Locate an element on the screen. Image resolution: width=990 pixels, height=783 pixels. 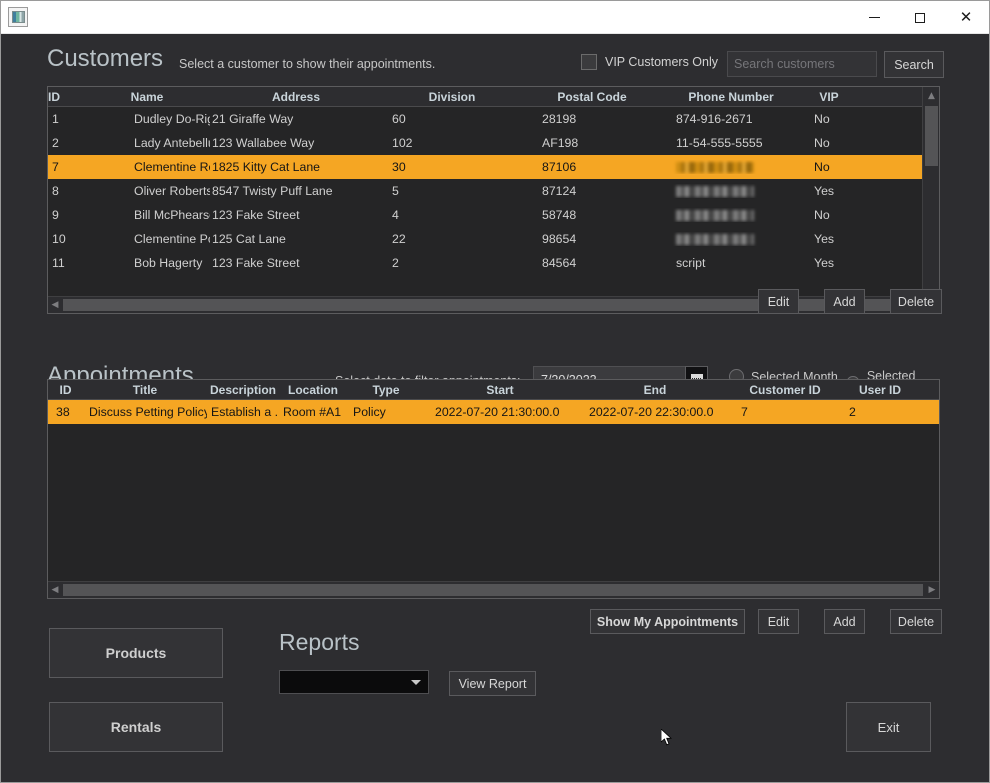
report-select is located at coordinates (354, 682).